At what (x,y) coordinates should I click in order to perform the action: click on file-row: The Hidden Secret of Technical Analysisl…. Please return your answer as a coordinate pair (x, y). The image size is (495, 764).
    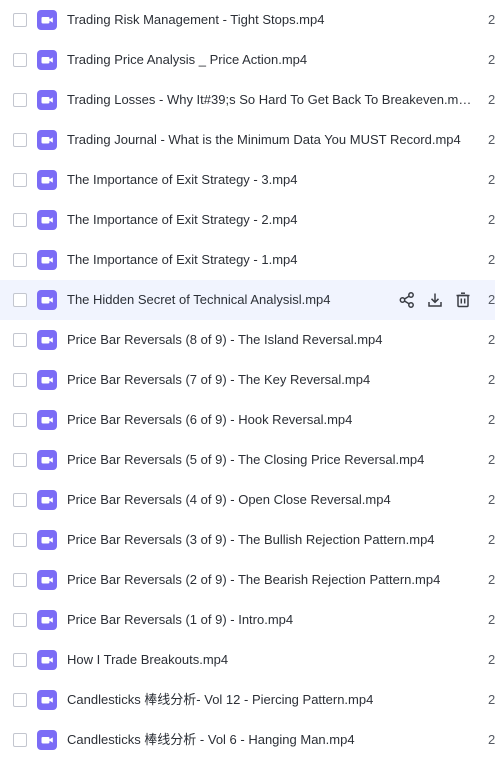
    Looking at the image, I should click on (247, 300).